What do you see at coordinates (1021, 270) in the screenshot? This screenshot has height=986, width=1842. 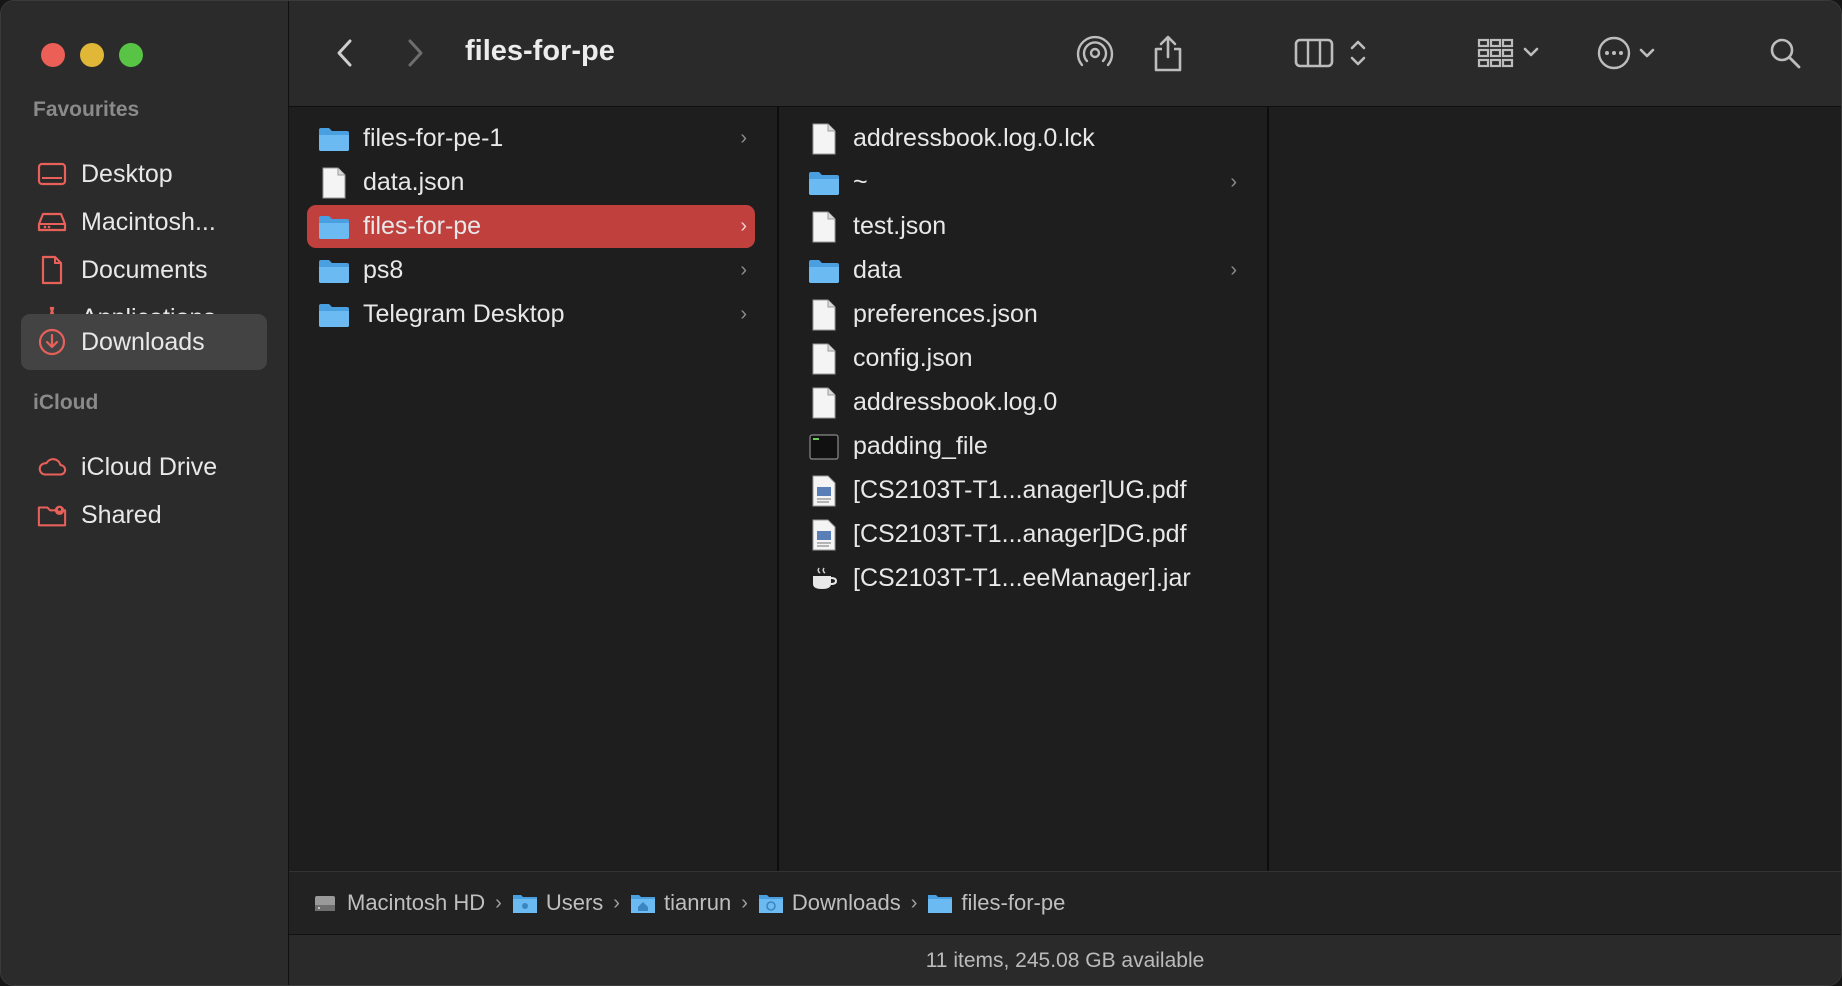 I see `list-item: data ›` at bounding box center [1021, 270].